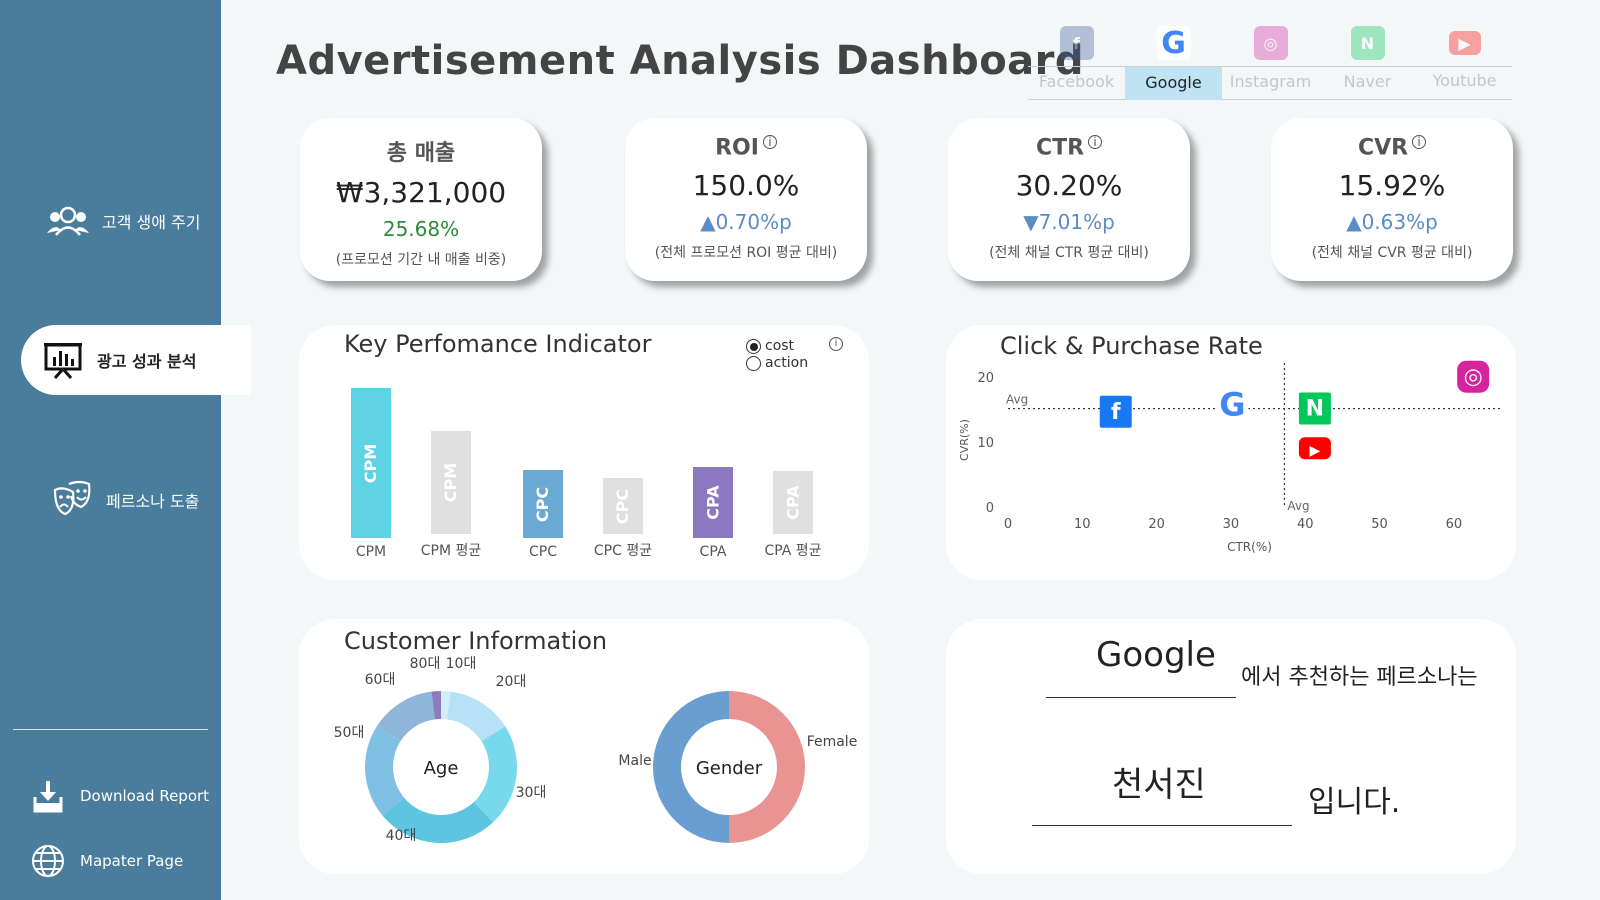  Describe the element at coordinates (1392, 222) in the screenshot. I see `kpi-delta: ▲0.63%p` at that location.